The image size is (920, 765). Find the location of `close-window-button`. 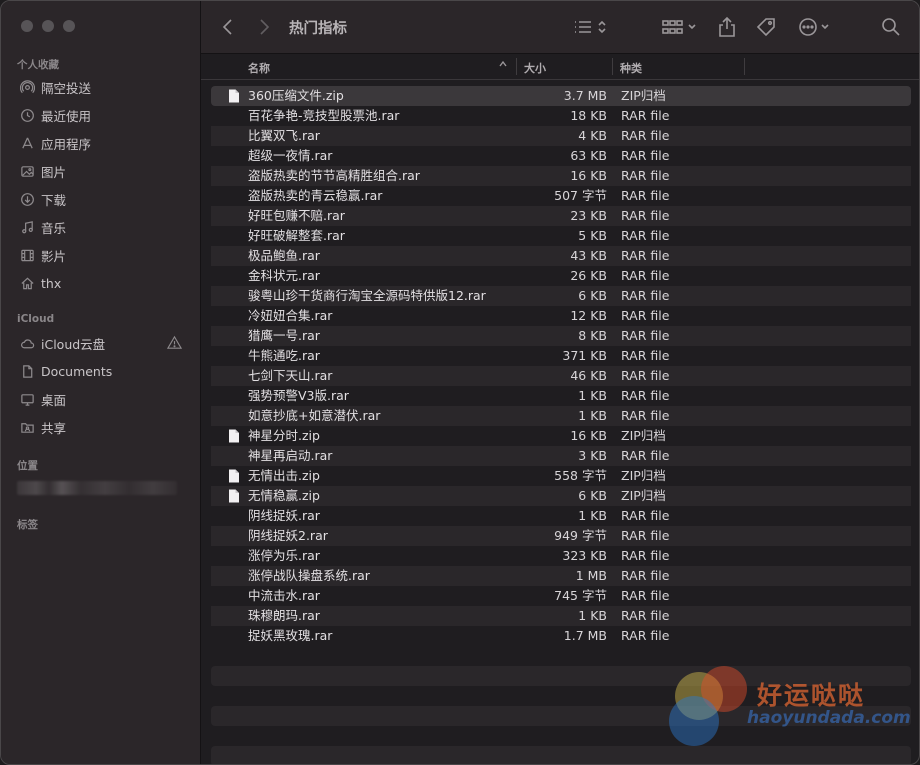

close-window-button is located at coordinates (27, 26).